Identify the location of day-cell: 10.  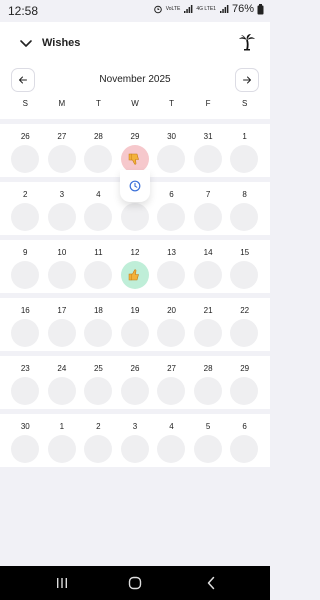
(62, 266).